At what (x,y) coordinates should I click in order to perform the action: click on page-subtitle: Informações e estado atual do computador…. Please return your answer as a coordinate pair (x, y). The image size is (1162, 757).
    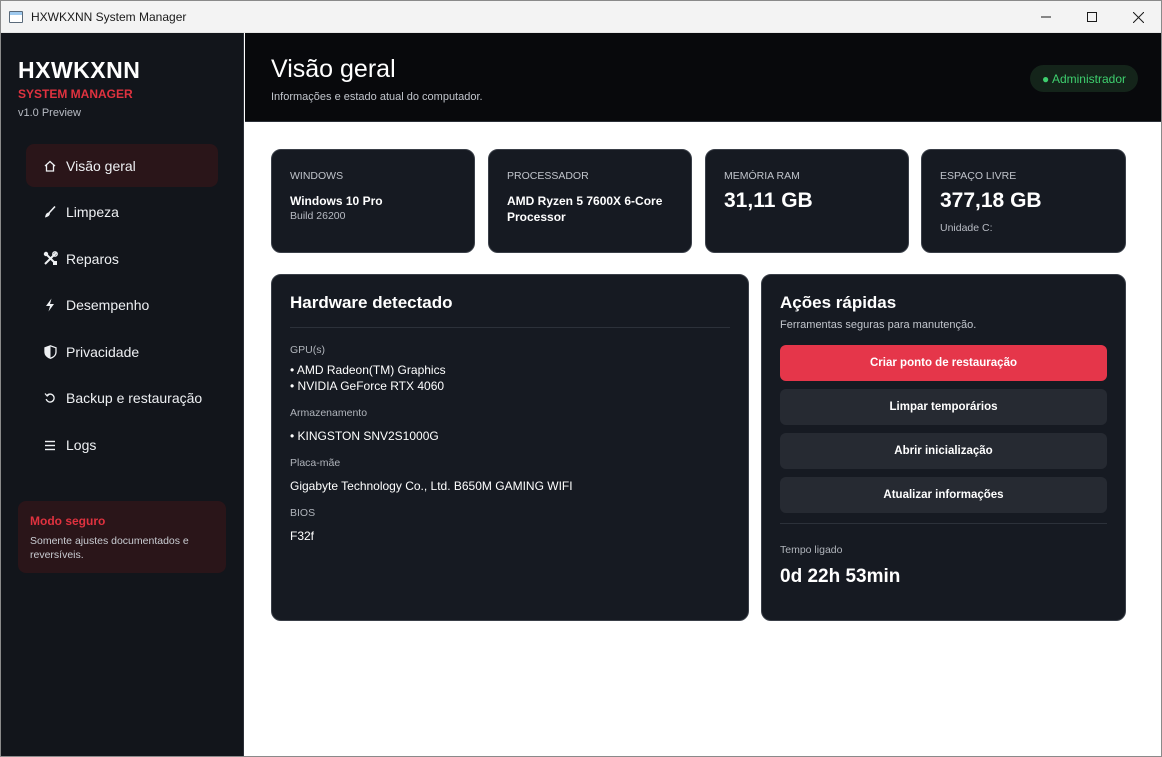
    Looking at the image, I should click on (377, 97).